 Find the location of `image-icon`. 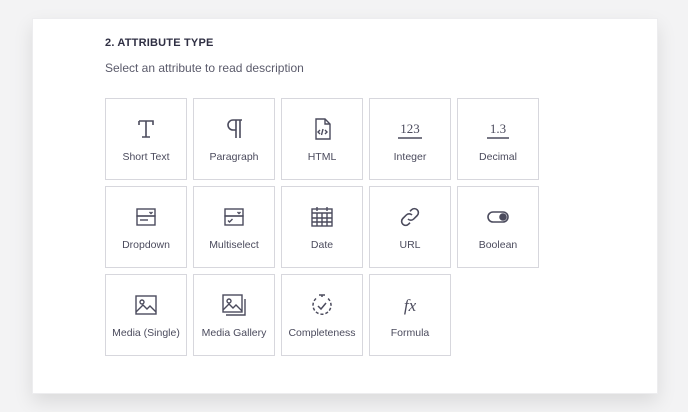

image-icon is located at coordinates (146, 305).